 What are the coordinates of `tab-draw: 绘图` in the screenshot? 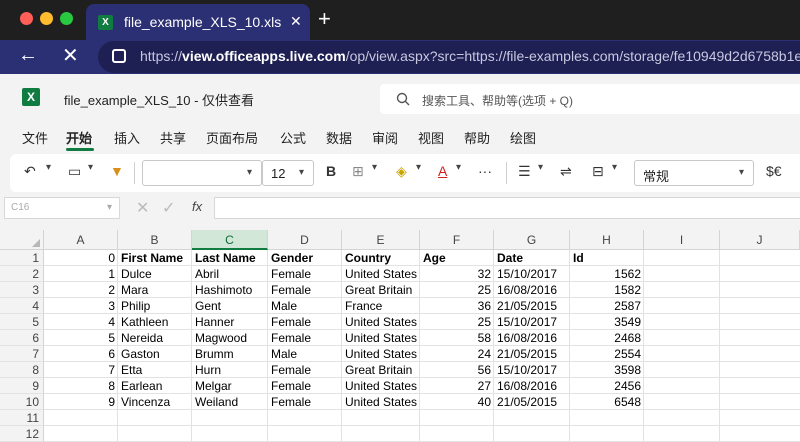 It's located at (523, 137).